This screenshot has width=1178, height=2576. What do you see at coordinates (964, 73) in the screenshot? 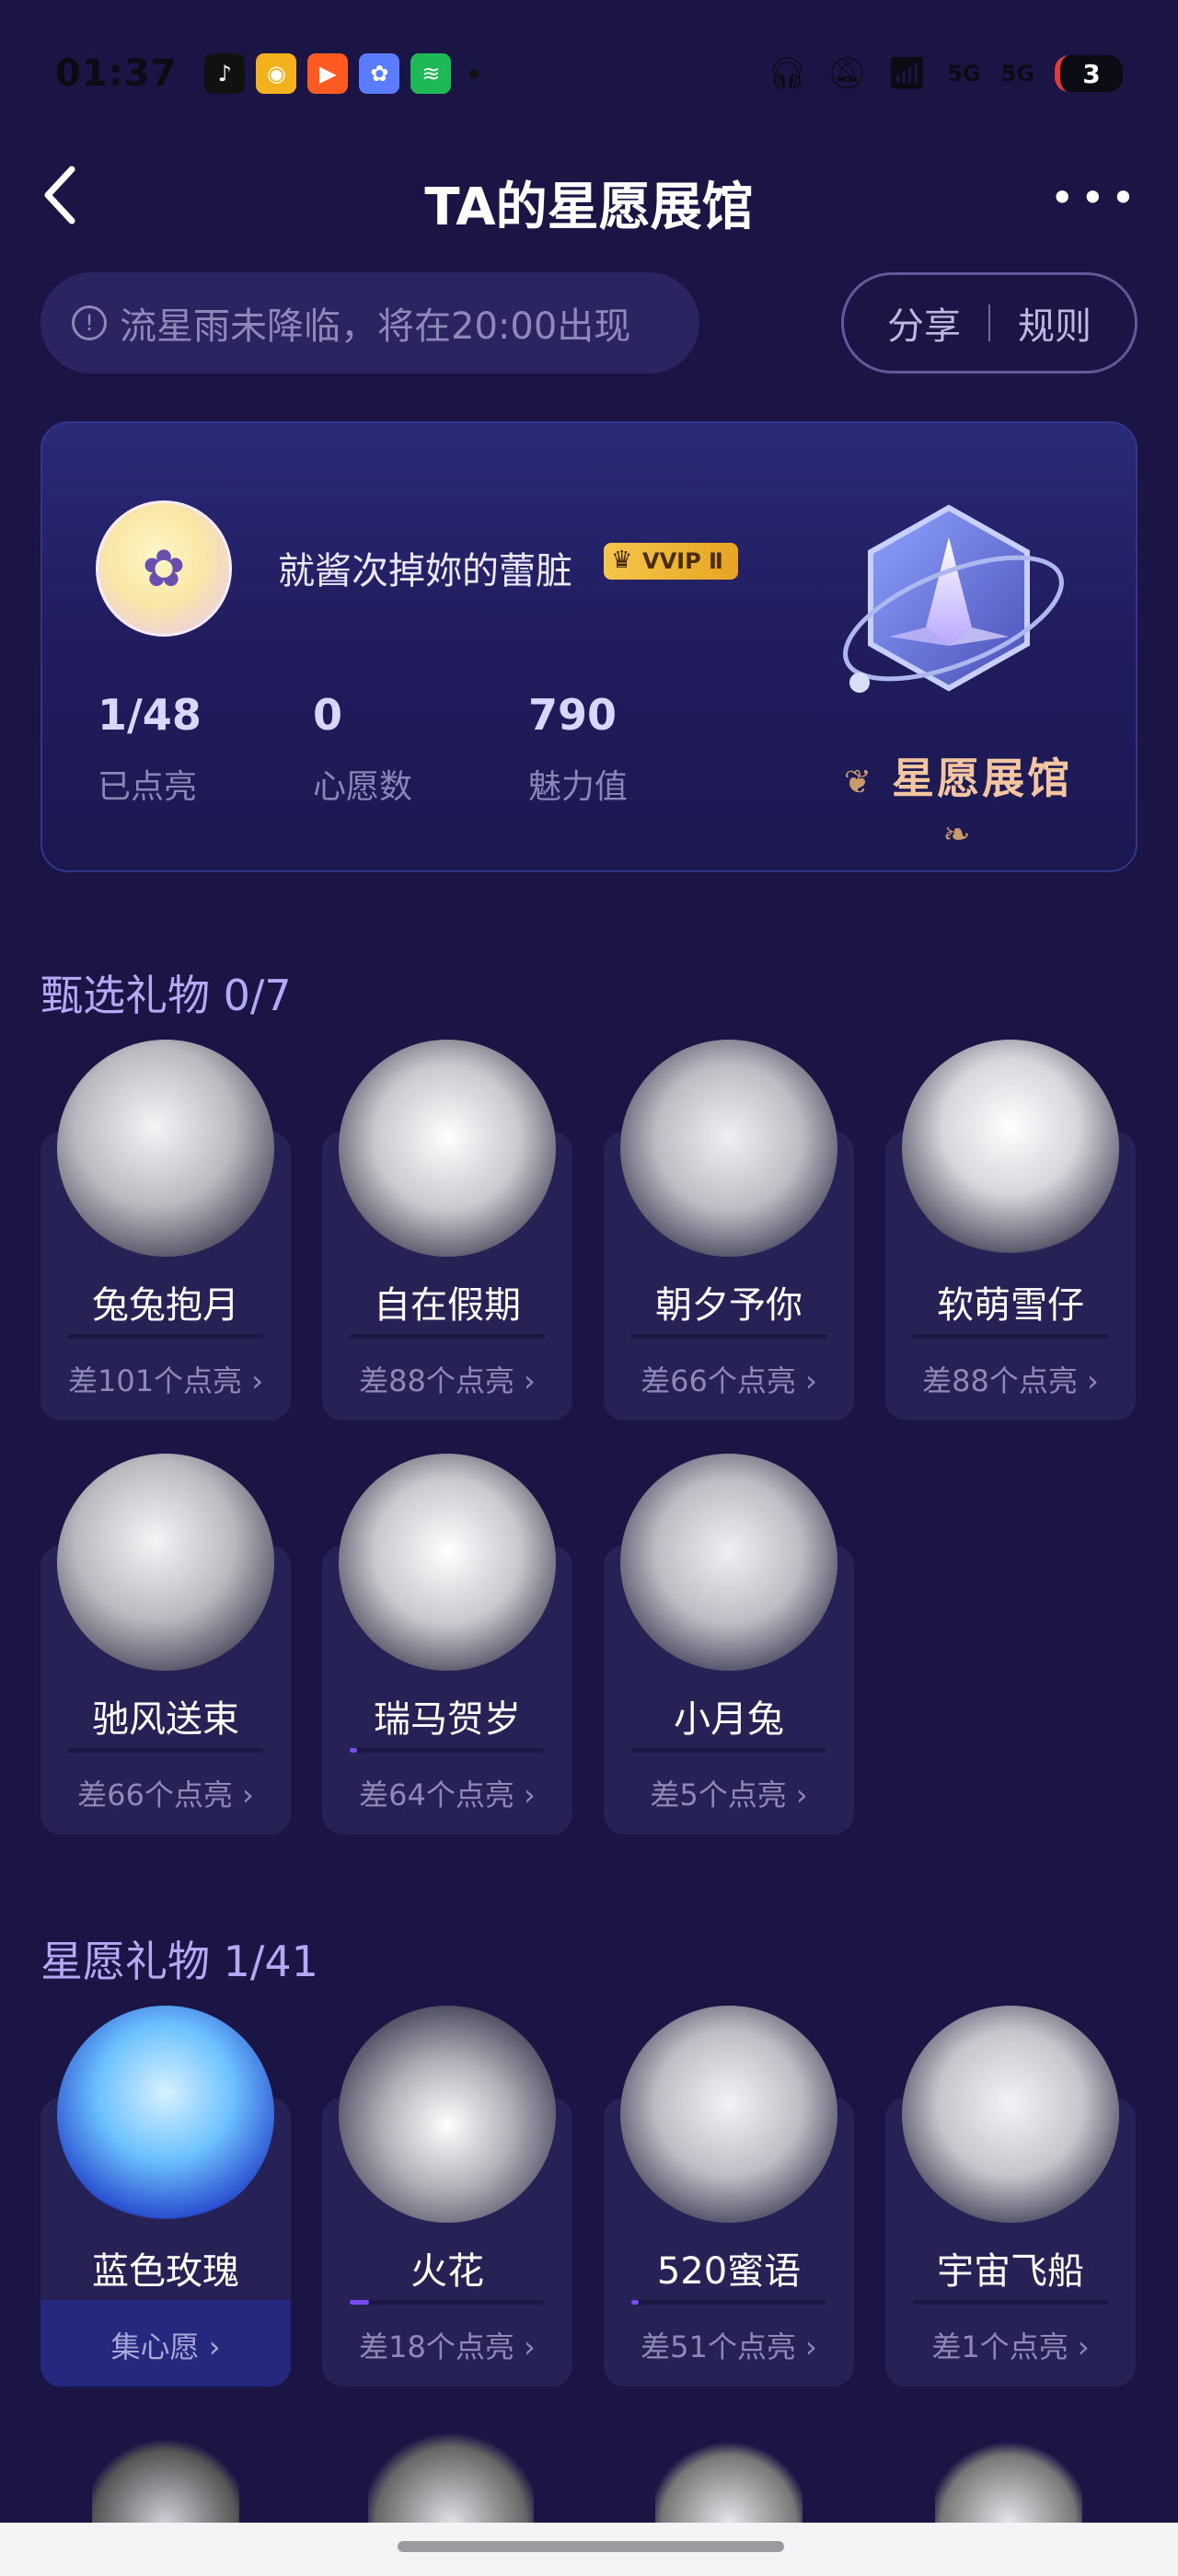
I see `signal-5g-icon: 5G` at bounding box center [964, 73].